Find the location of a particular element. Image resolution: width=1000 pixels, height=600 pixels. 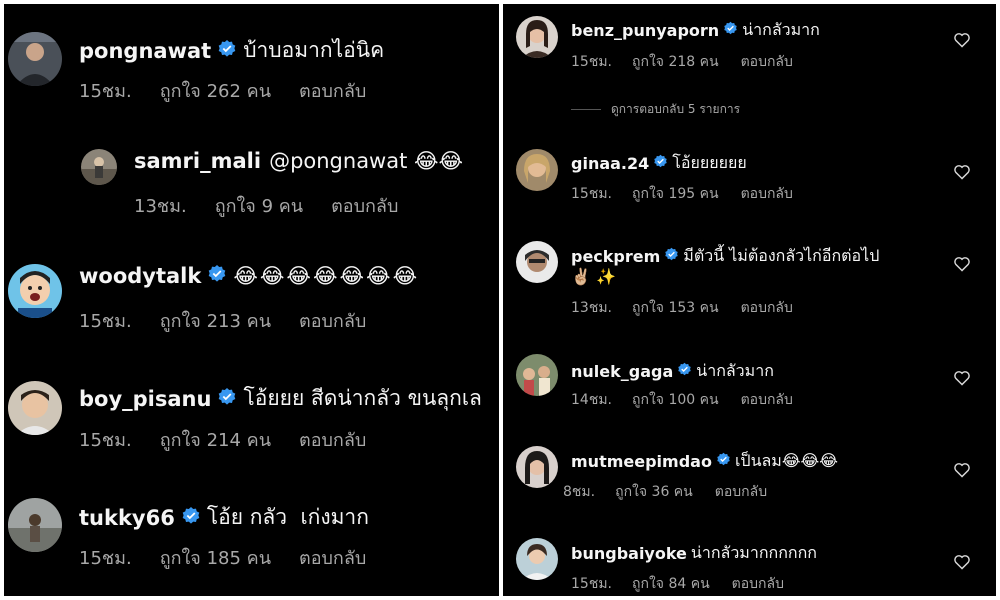

username: nulek_gaga is located at coordinates (622, 371).